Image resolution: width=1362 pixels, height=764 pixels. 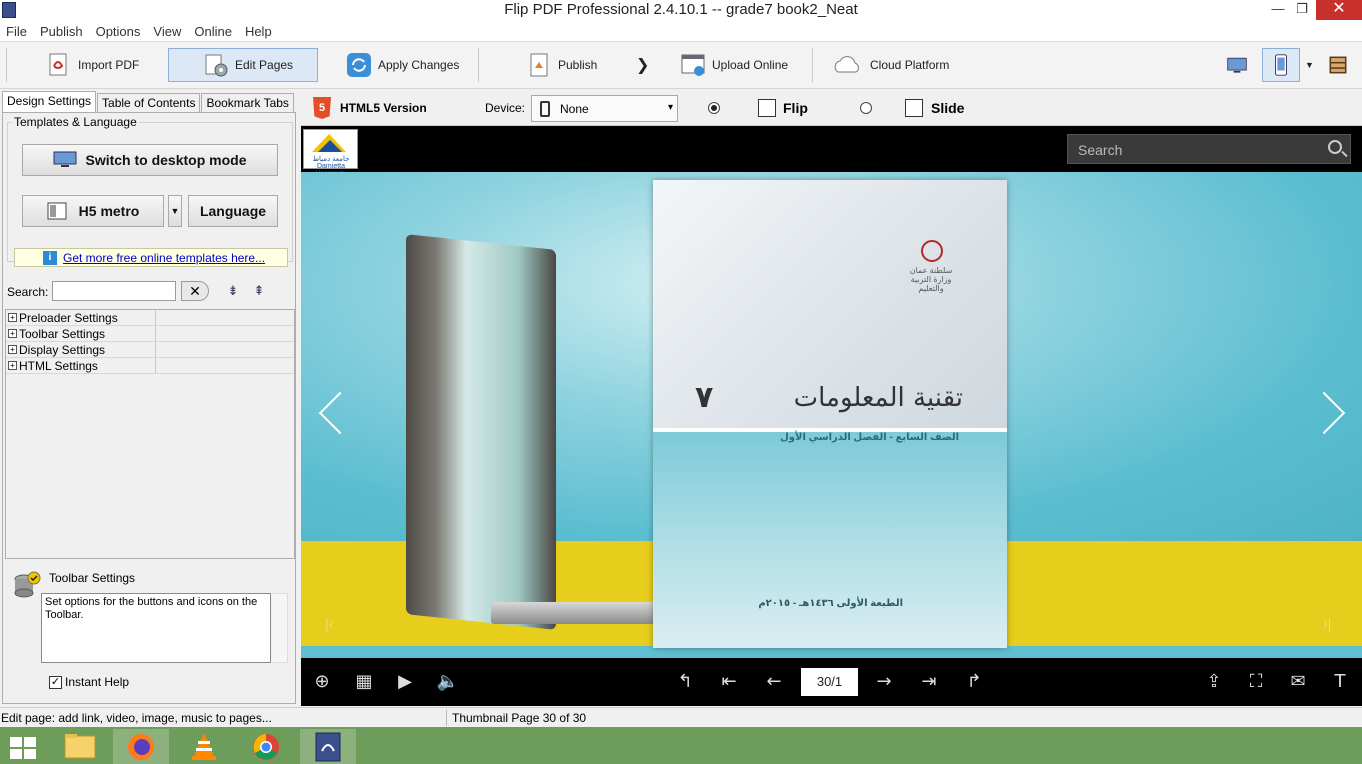 I want to click on ministry-text: سلطنة عمان وزارة التربية والتعليم, so click(x=931, y=279).